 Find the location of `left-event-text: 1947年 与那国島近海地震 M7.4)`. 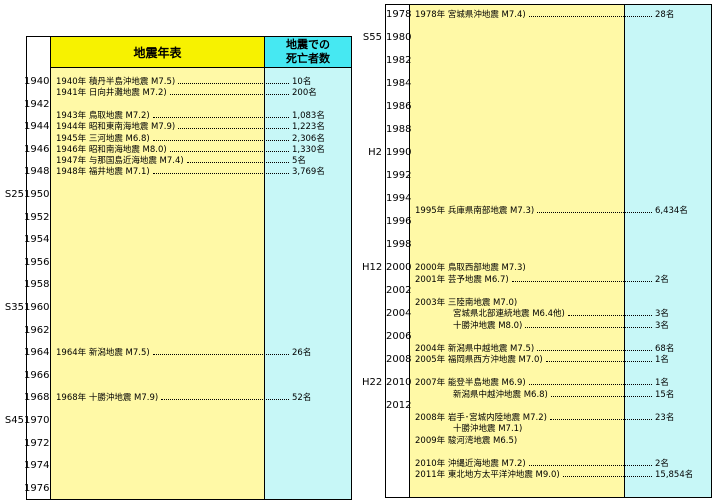

left-event-text: 1947年 与那国島近海地震 M7.4) is located at coordinates (120, 161).